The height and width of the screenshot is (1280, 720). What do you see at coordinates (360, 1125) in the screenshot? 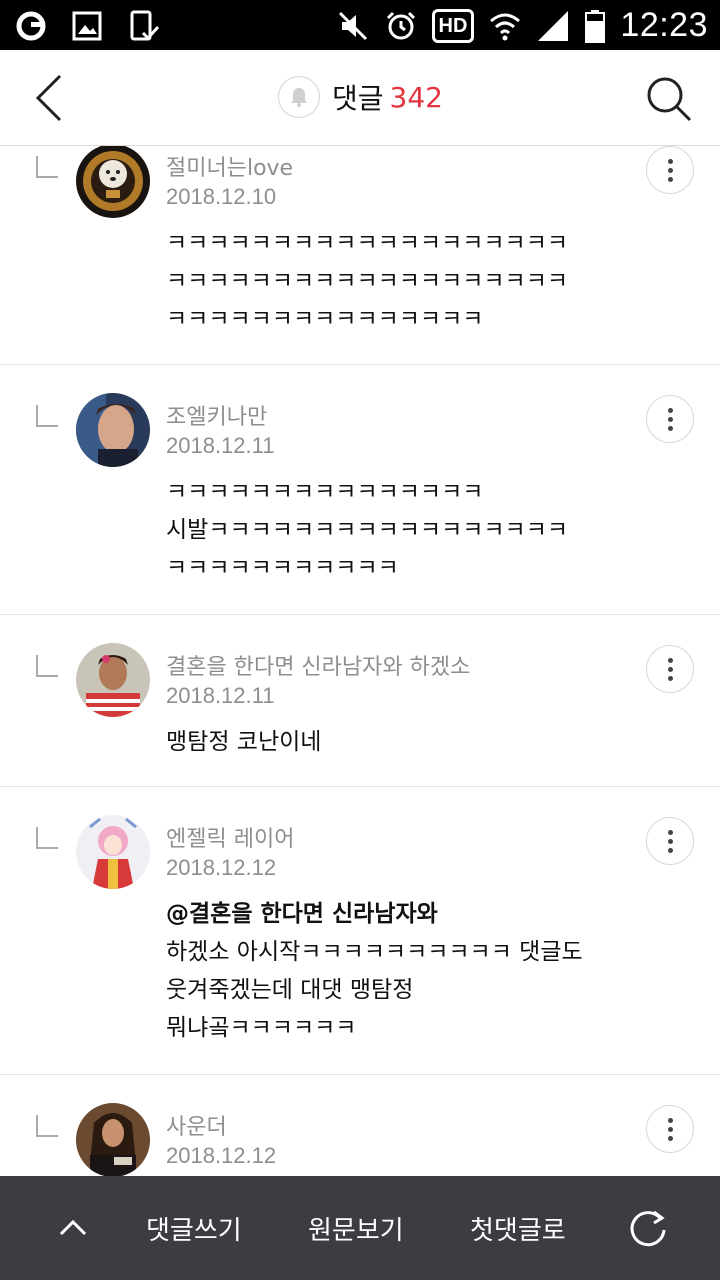
I see `comment-item: 사운더 2018.12.12` at bounding box center [360, 1125].